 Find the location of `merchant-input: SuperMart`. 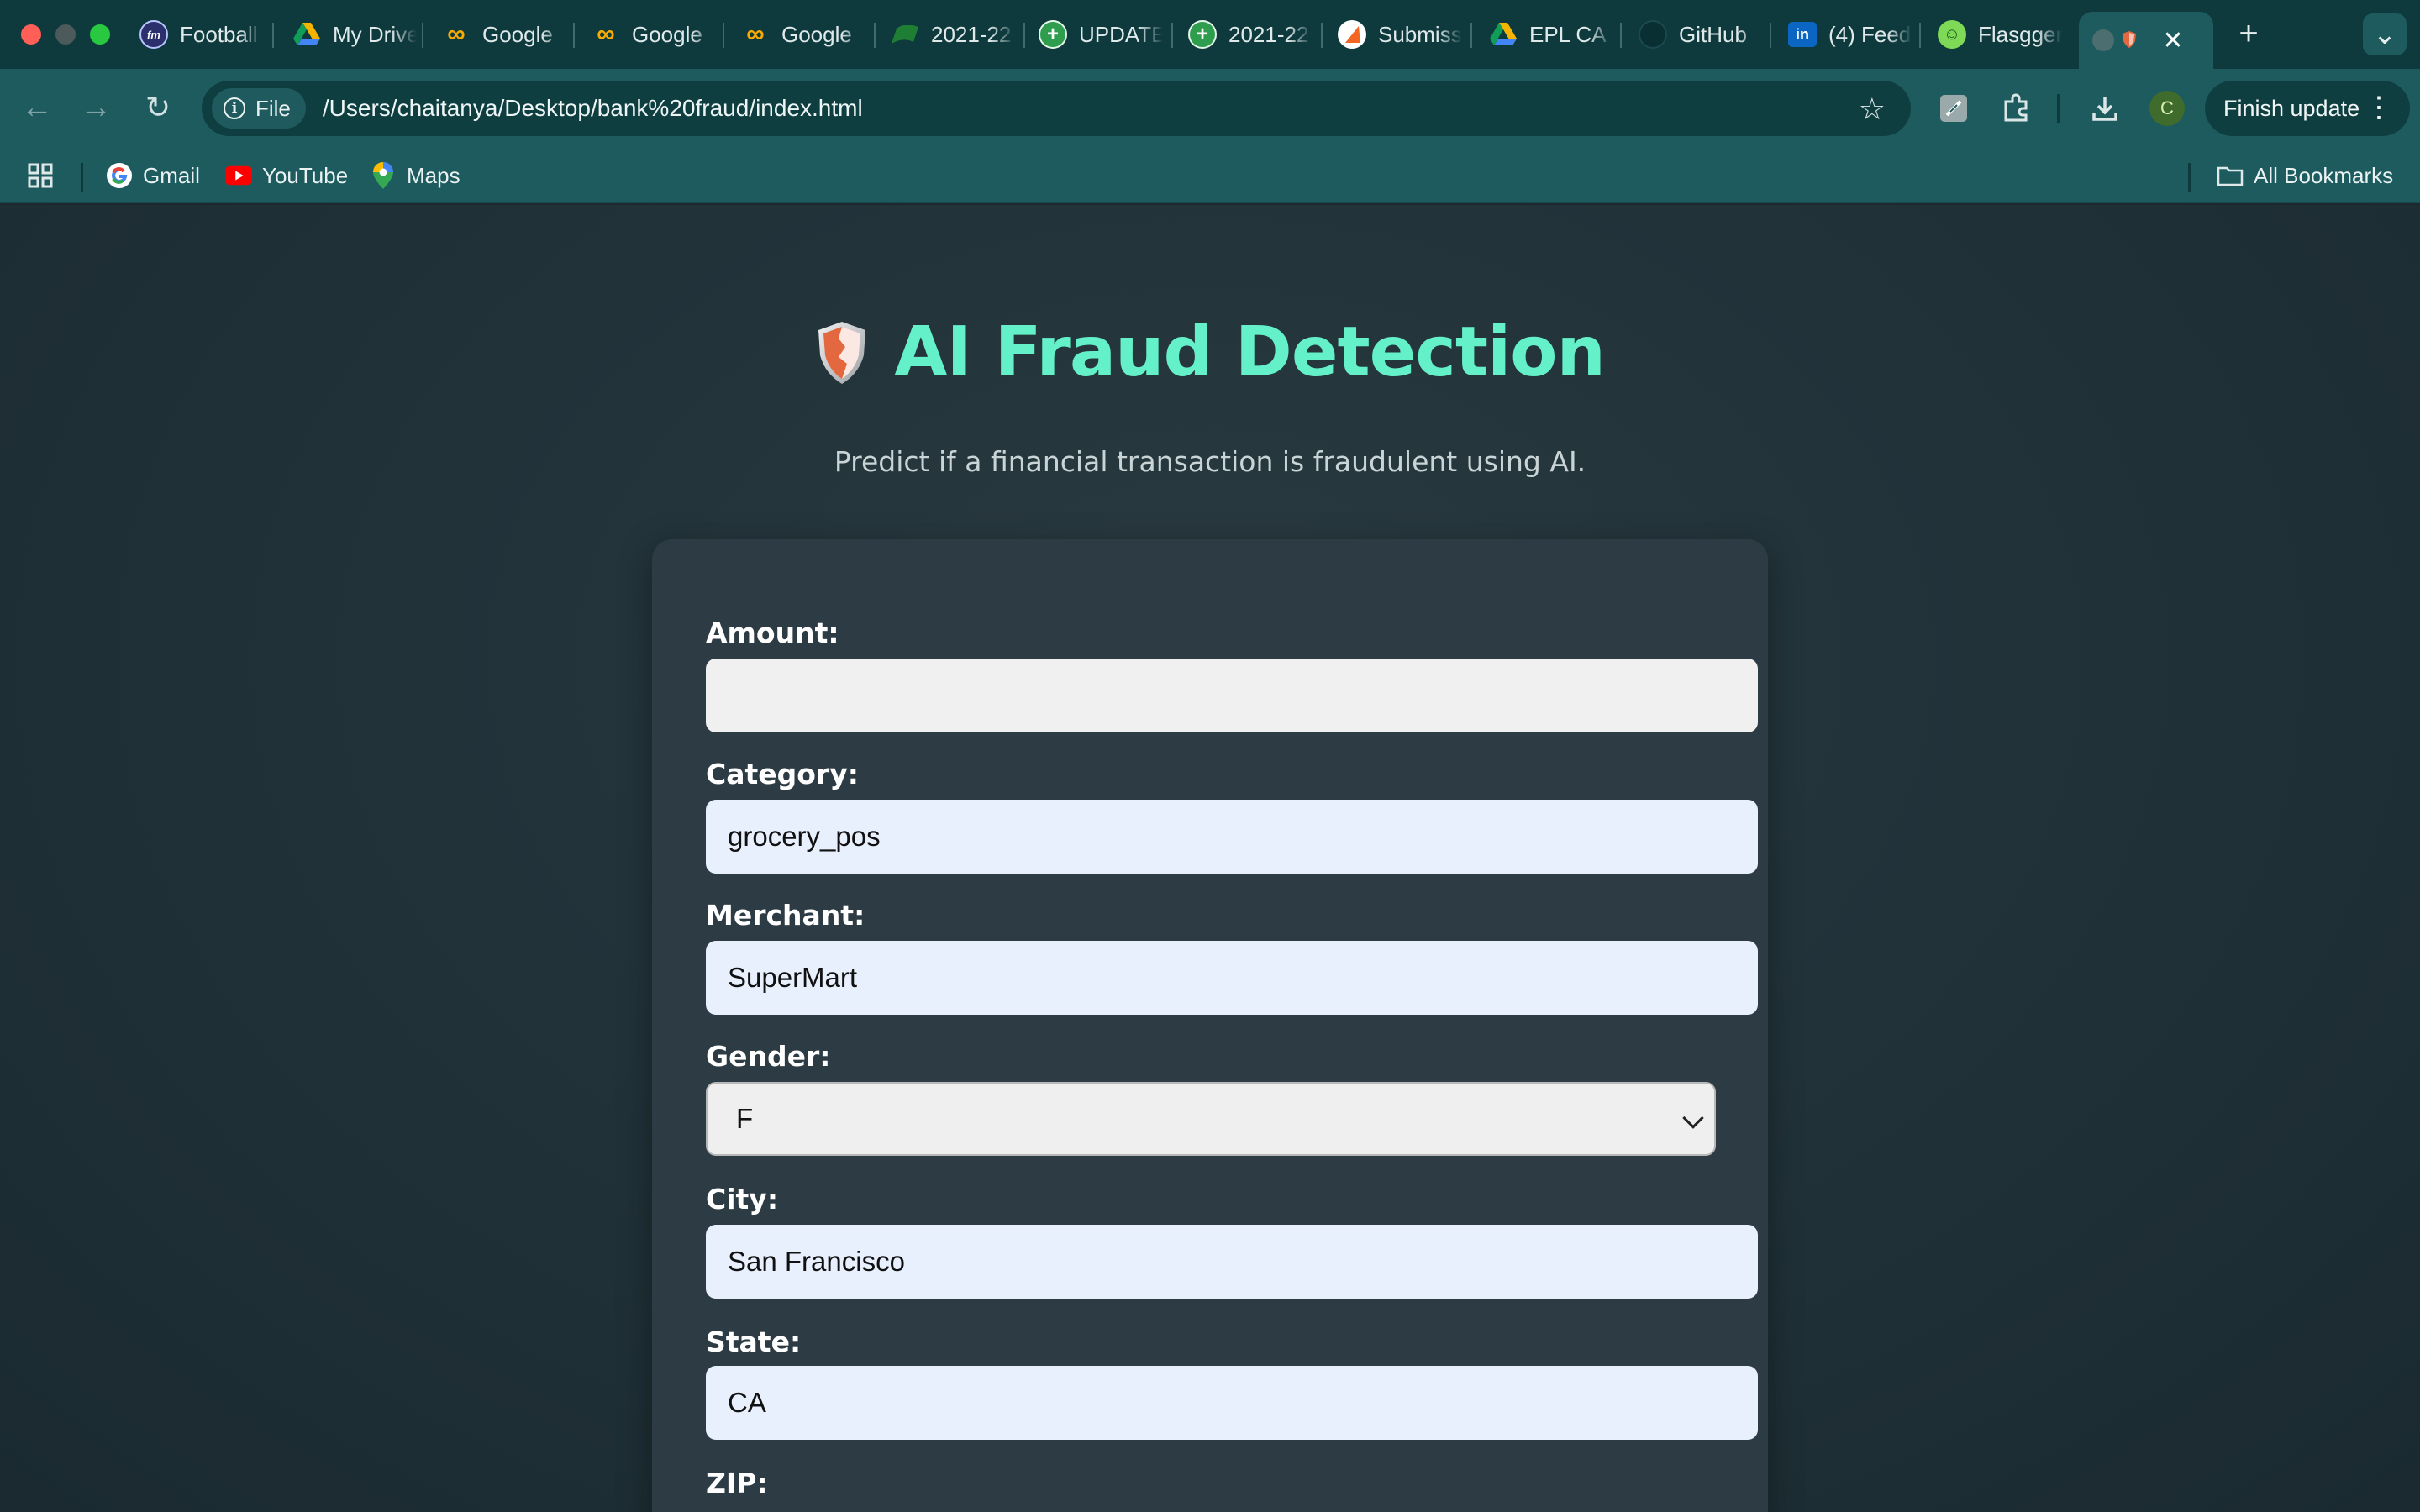

merchant-input: SuperMart is located at coordinates (1232, 978).